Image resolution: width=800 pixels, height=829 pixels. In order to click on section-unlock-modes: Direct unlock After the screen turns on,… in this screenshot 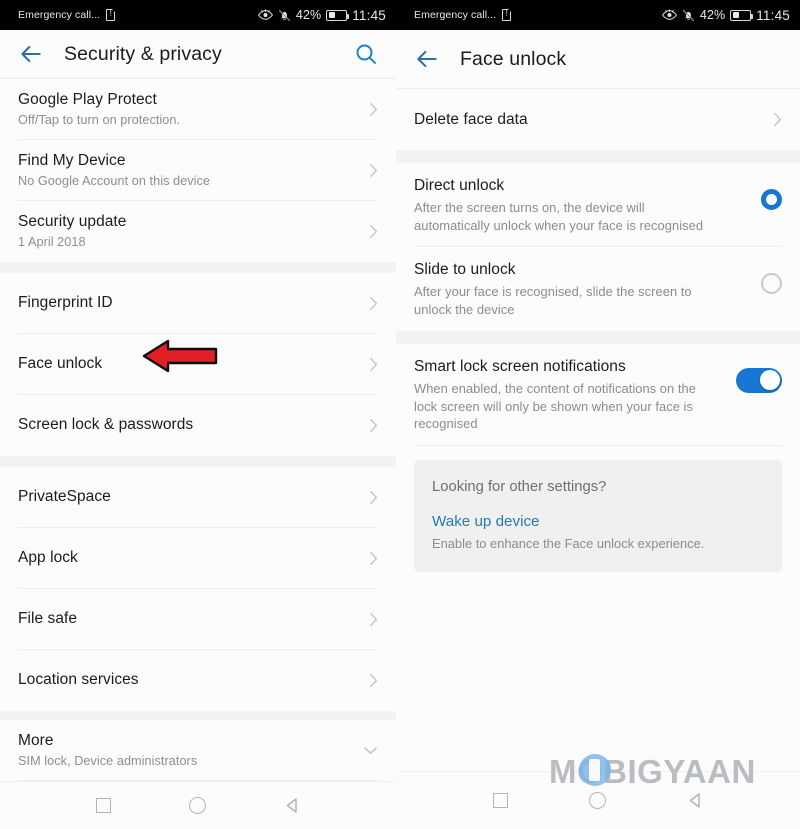, I will do `click(598, 247)`.